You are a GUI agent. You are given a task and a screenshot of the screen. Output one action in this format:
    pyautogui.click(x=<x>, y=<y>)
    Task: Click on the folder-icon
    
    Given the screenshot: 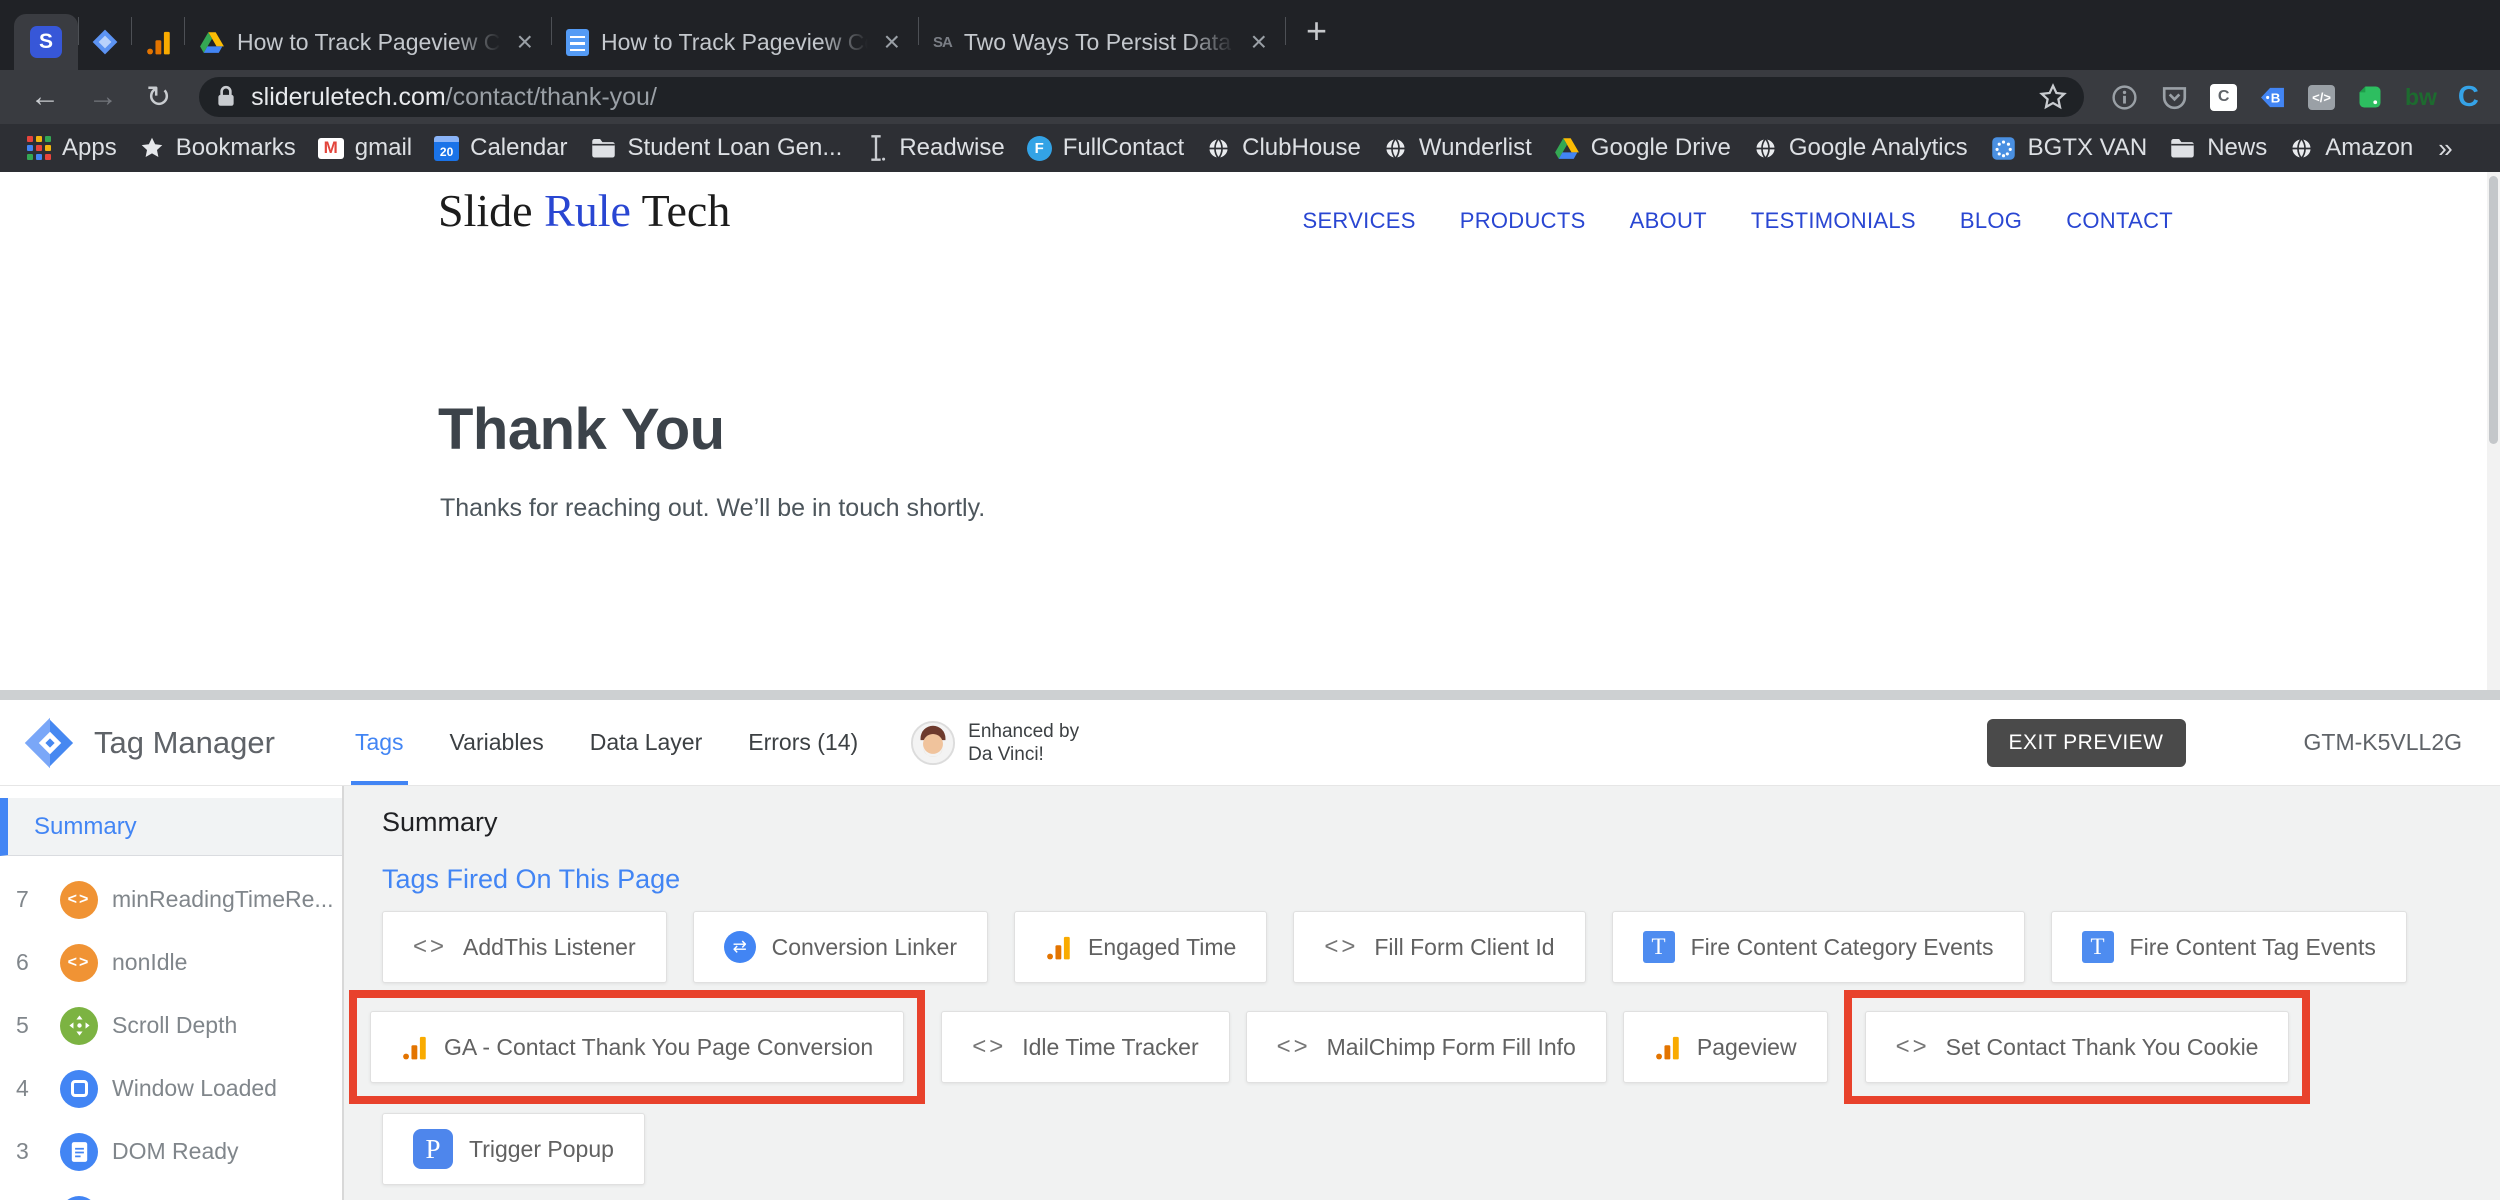 What is the action you would take?
    pyautogui.click(x=603, y=148)
    